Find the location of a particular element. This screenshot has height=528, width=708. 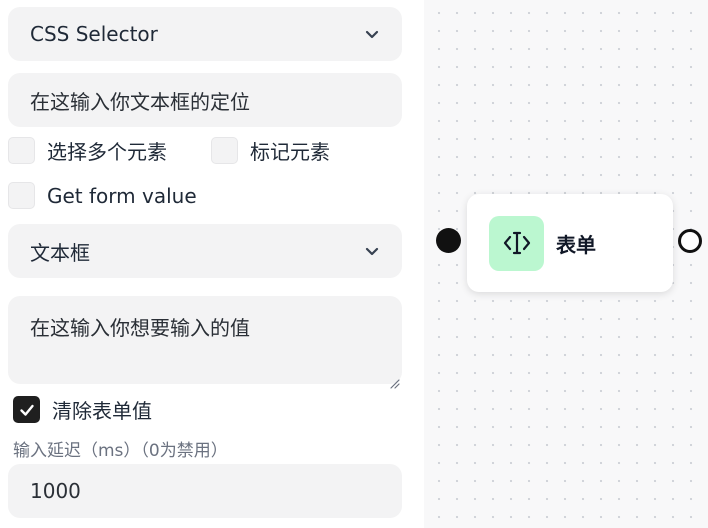

clear-form-checkbox is located at coordinates (26, 409).